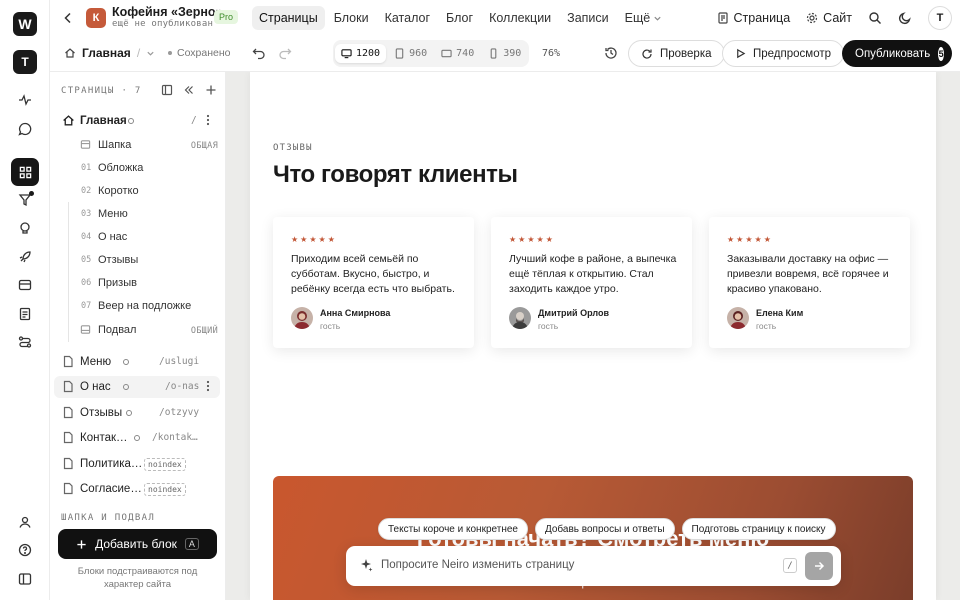 This screenshot has height=600, width=960. Describe the element at coordinates (465, 53) in the screenshot. I see `viewport-740-label: 740` at that location.